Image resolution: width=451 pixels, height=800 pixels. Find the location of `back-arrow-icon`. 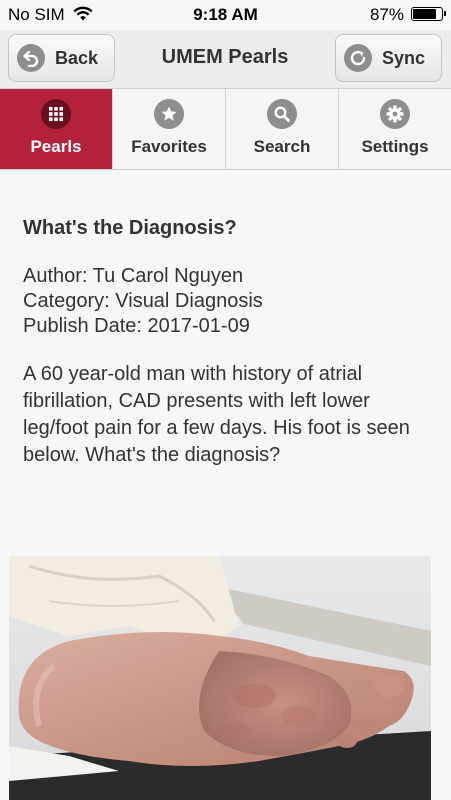

back-arrow-icon is located at coordinates (31, 58).